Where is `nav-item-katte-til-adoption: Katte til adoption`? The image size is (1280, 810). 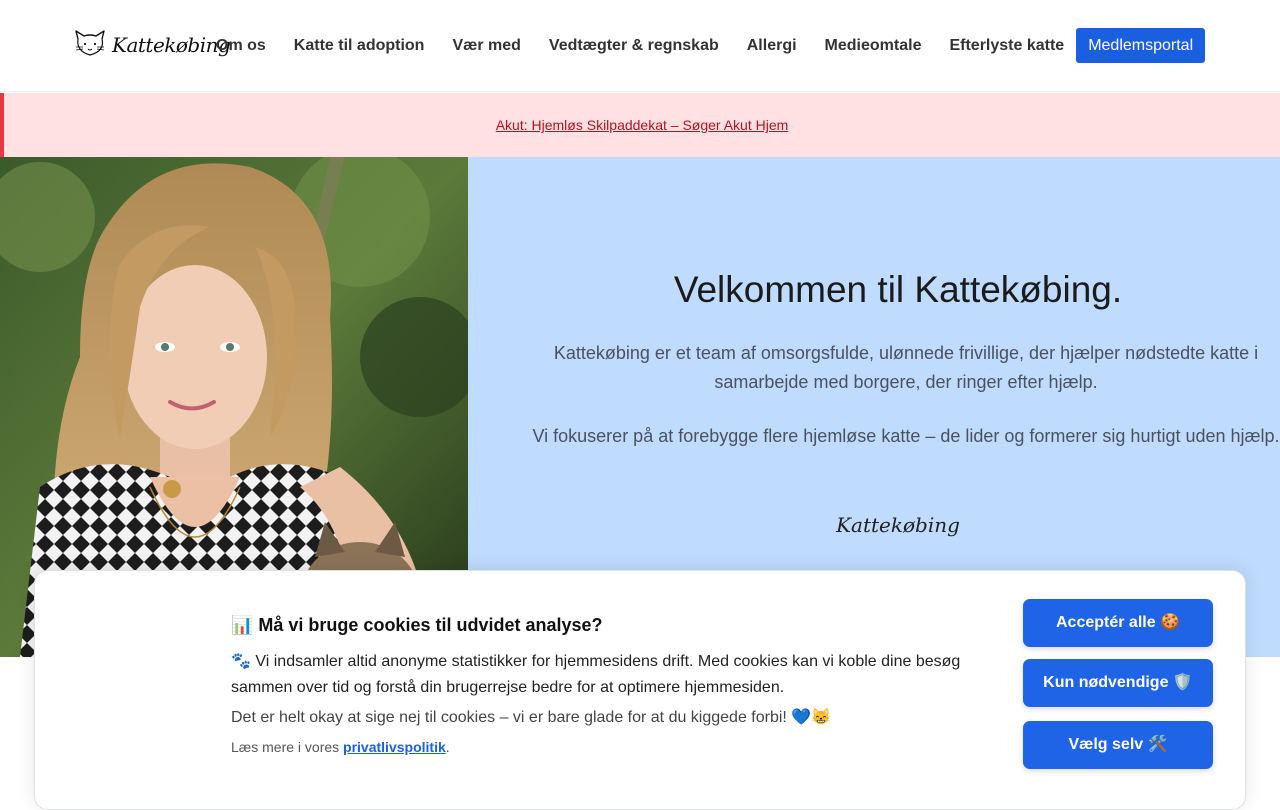
nav-item-katte-til-adoption: Katte til adoption is located at coordinates (359, 46).